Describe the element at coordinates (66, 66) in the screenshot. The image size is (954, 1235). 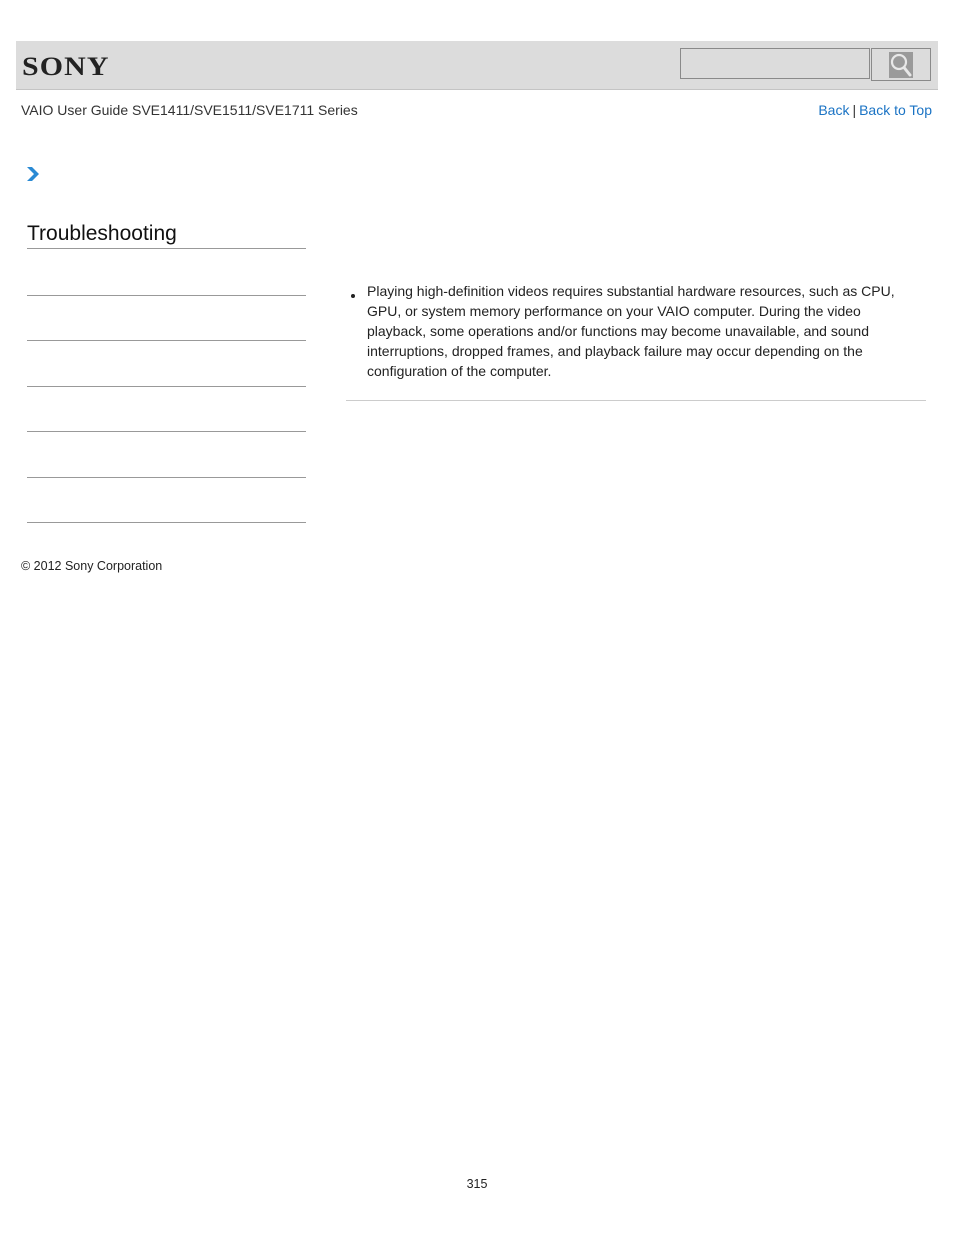
I see `sony-logo: SONY` at that location.